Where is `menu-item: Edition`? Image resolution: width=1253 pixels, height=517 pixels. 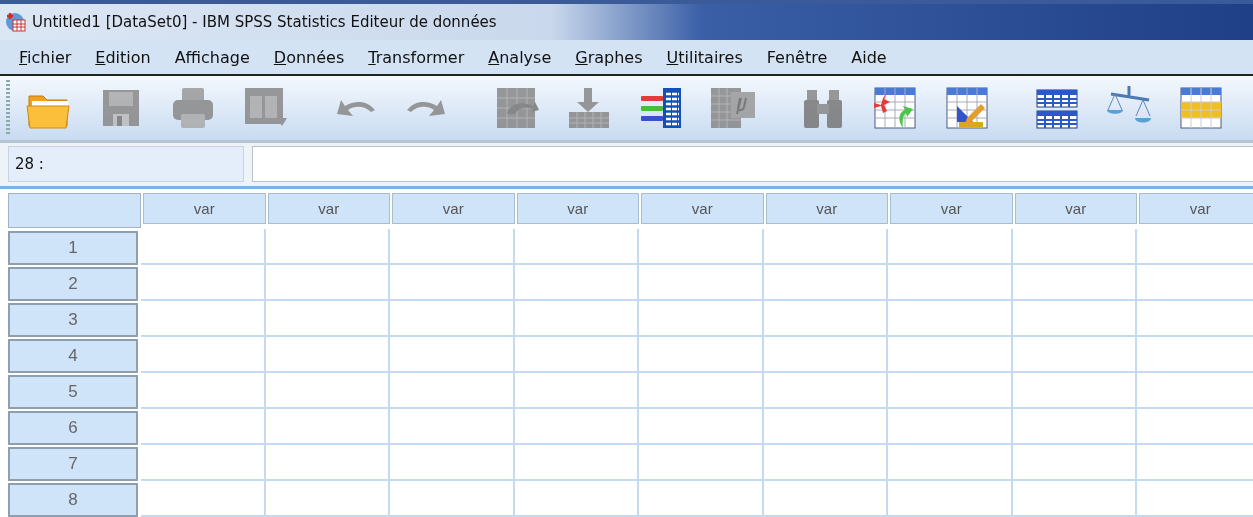 menu-item: Edition is located at coordinates (123, 57).